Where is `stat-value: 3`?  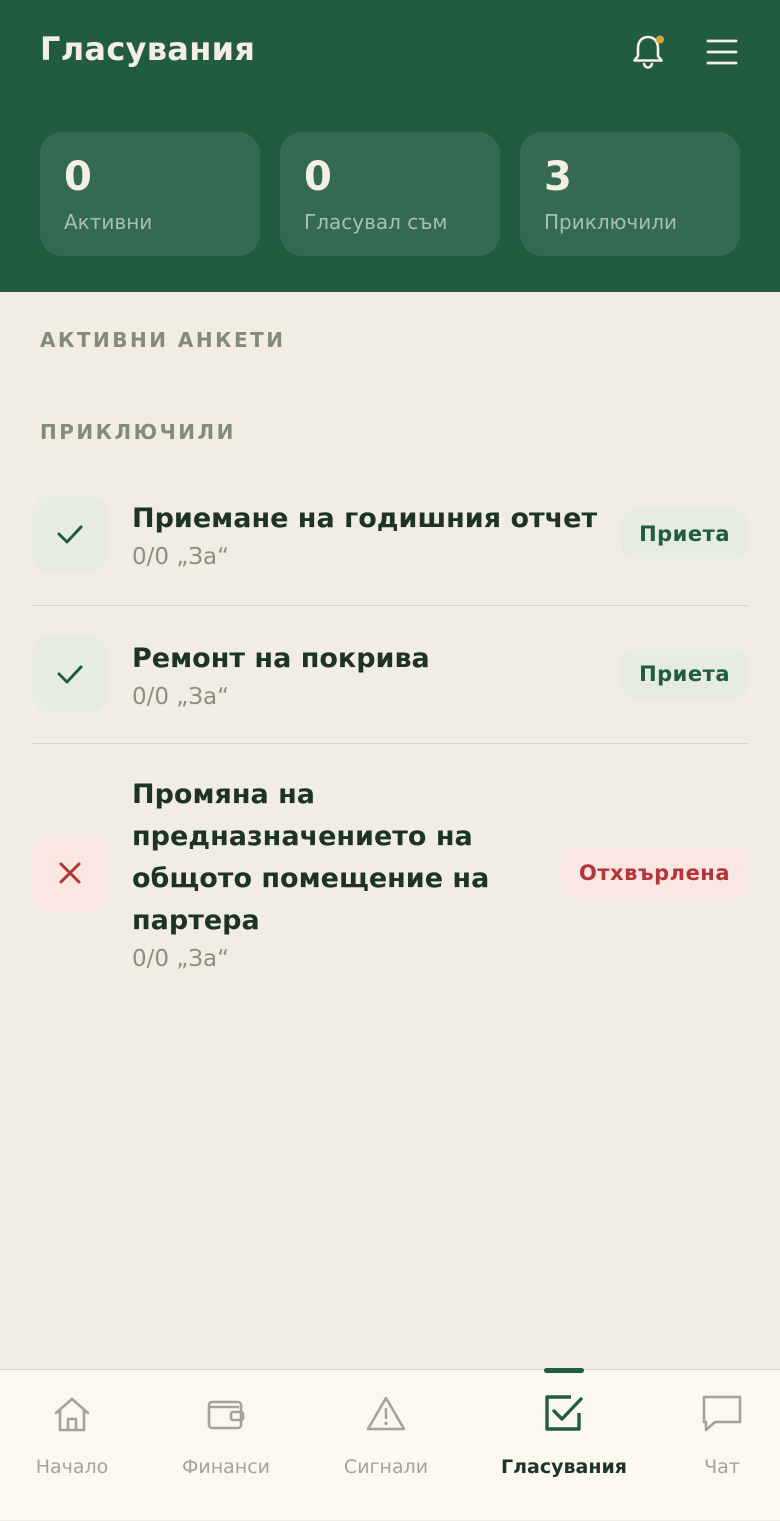 stat-value: 3 is located at coordinates (558, 177).